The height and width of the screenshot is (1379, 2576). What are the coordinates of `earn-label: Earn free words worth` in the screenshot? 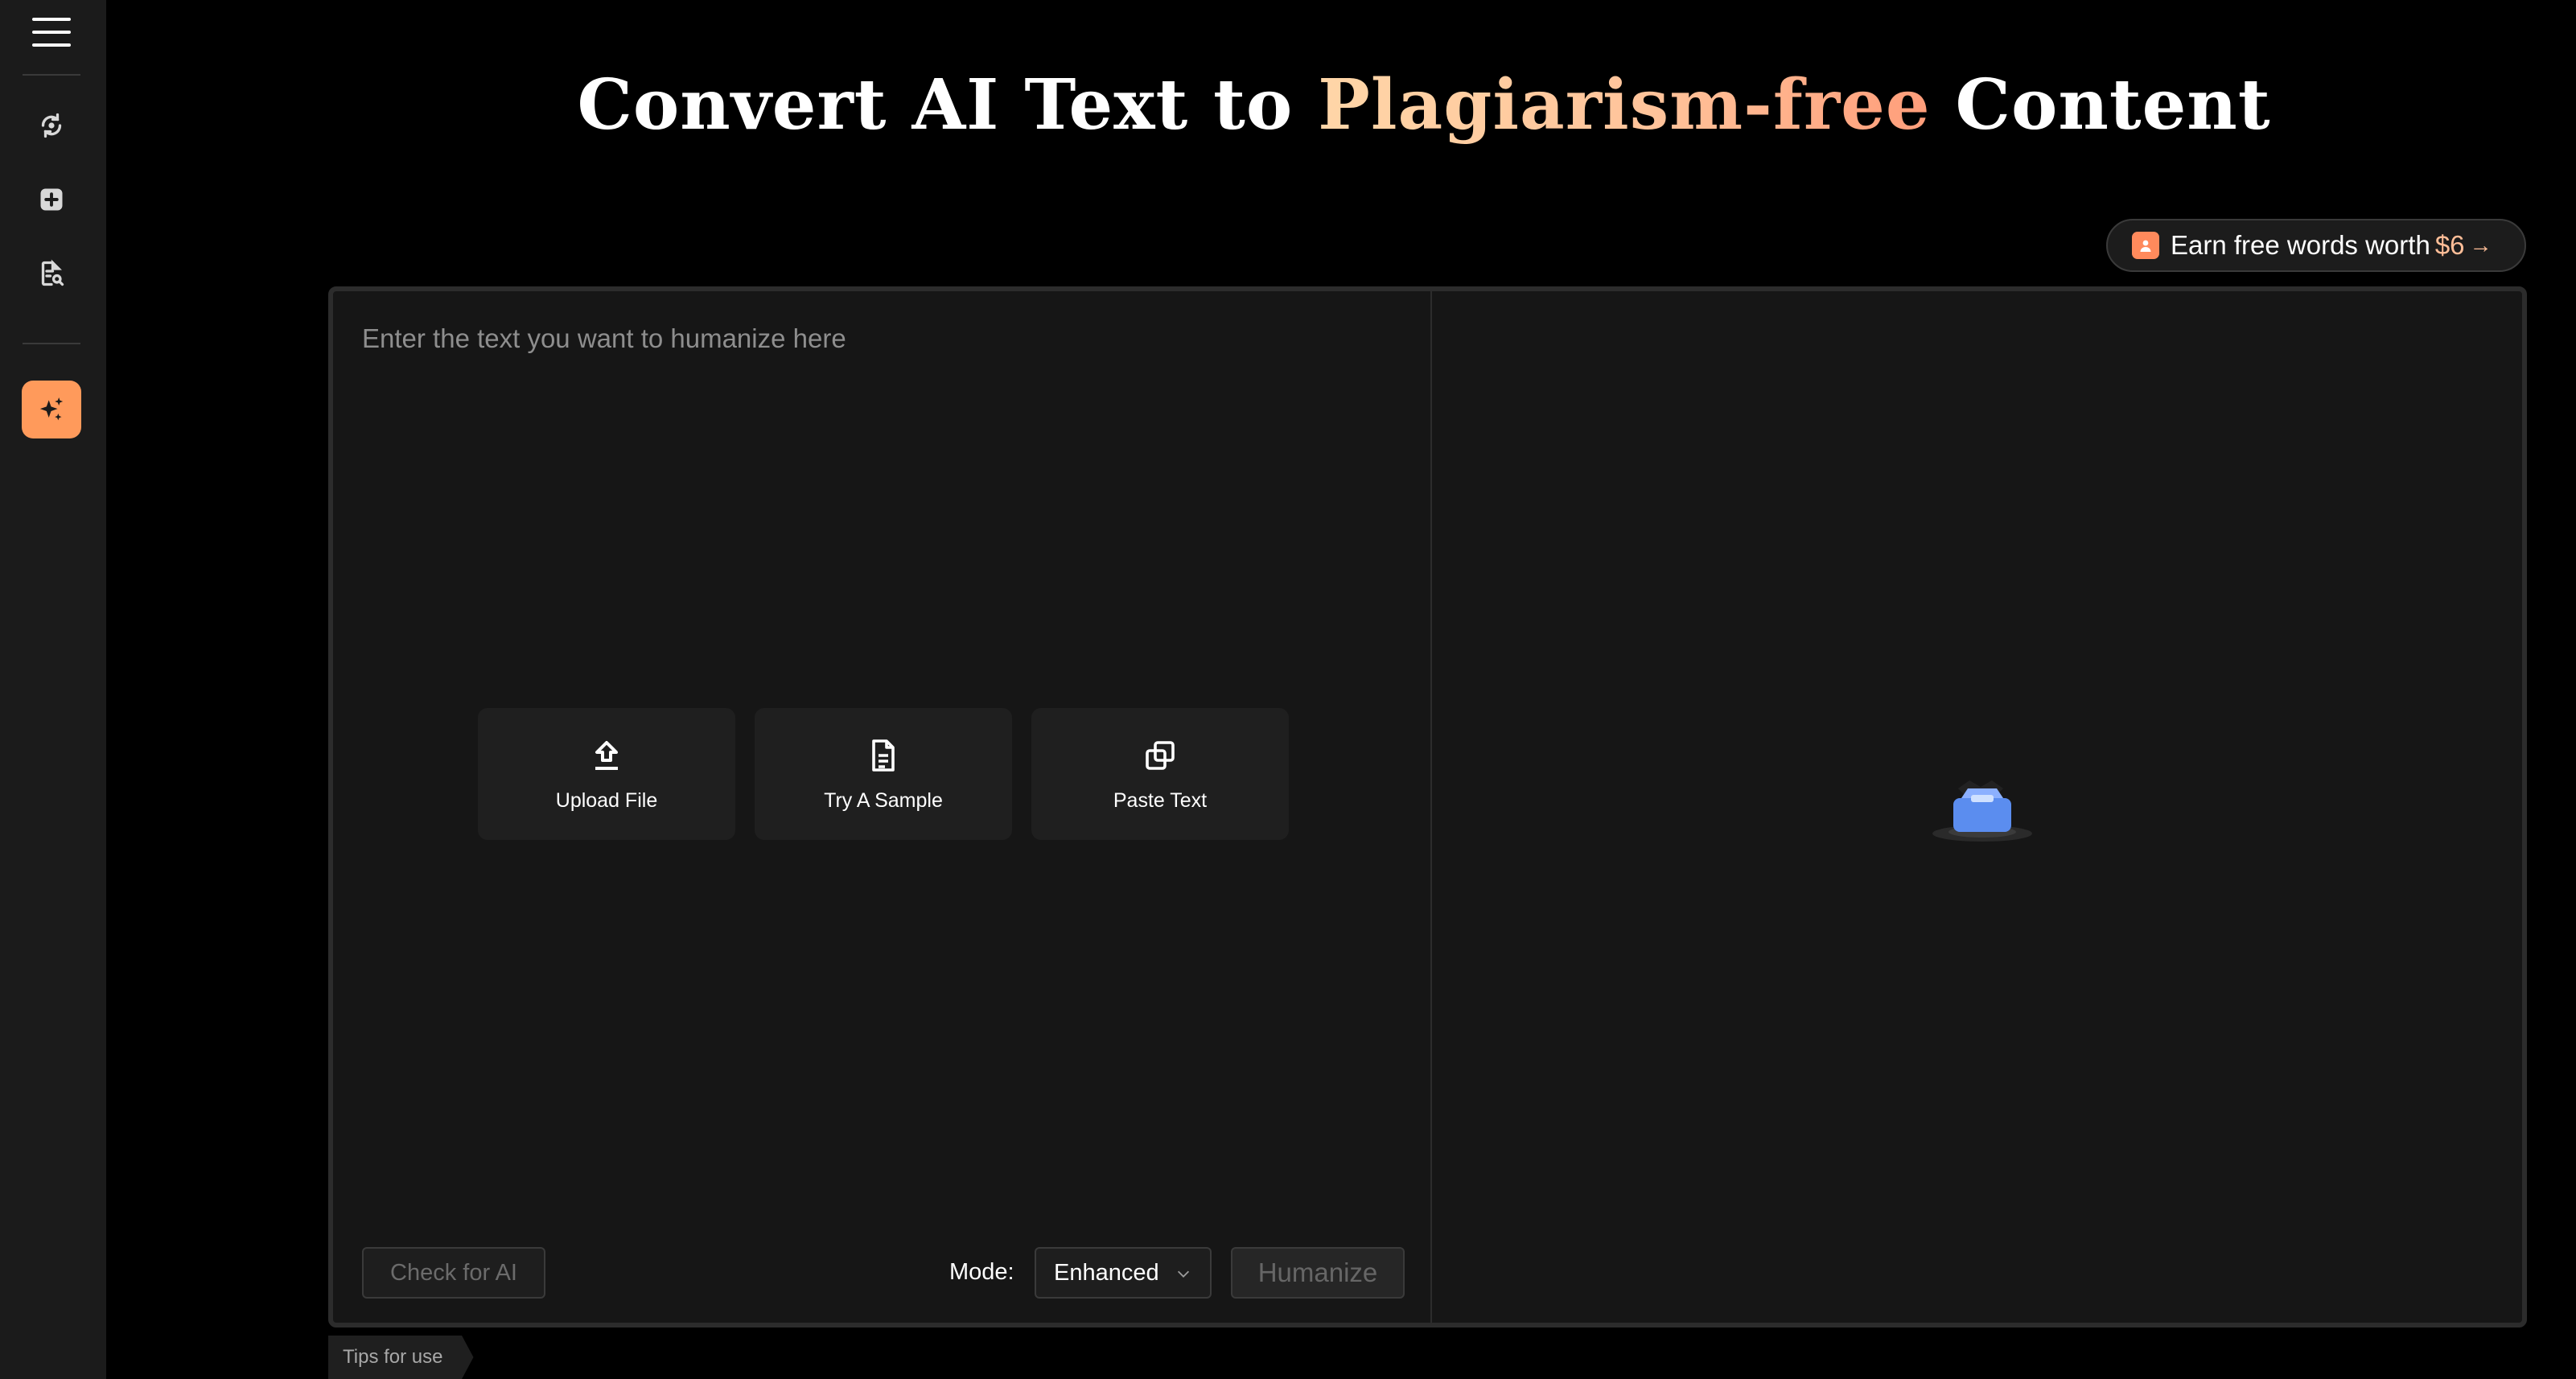 It's located at (2300, 245).